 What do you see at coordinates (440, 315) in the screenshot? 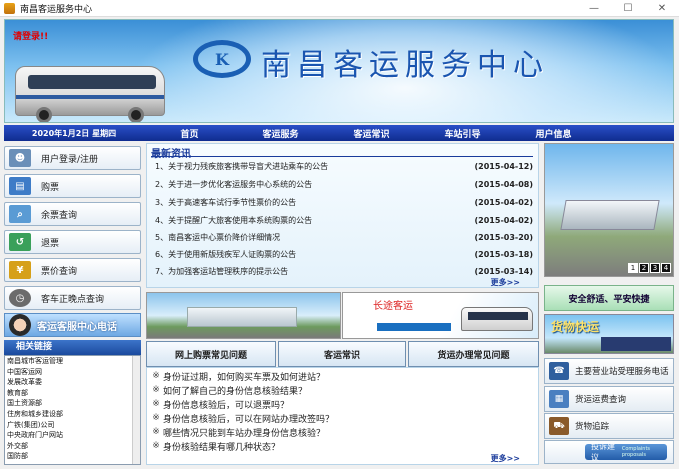
I see `long-distance-promo-image: 长途客运` at bounding box center [440, 315].